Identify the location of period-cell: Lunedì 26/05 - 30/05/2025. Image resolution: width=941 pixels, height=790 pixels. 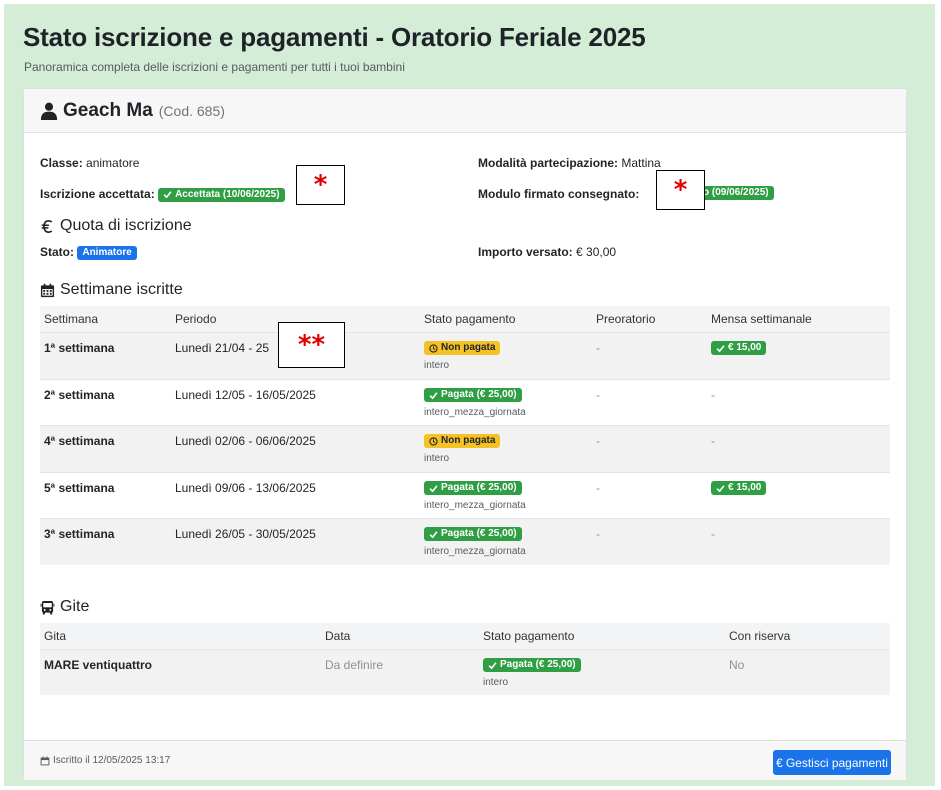
(295, 541).